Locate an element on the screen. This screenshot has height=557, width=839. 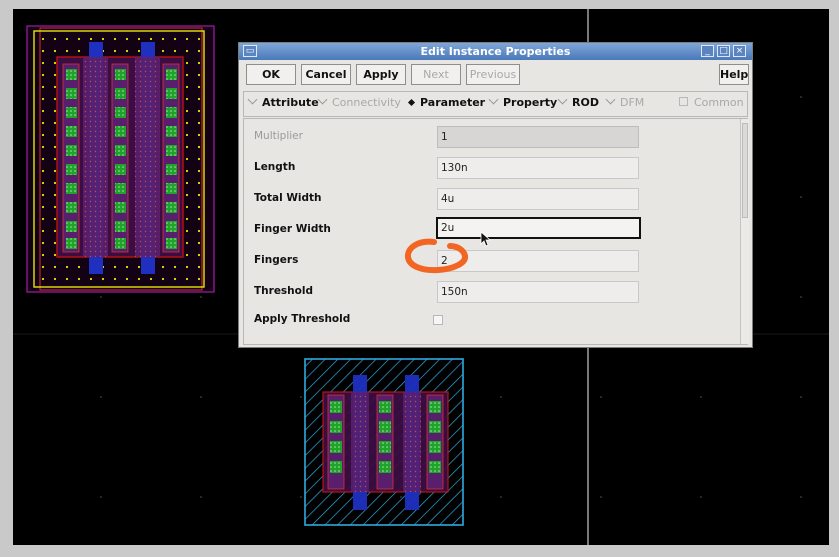
dialog-title: Edit Instance Properties is located at coordinates (495, 51).